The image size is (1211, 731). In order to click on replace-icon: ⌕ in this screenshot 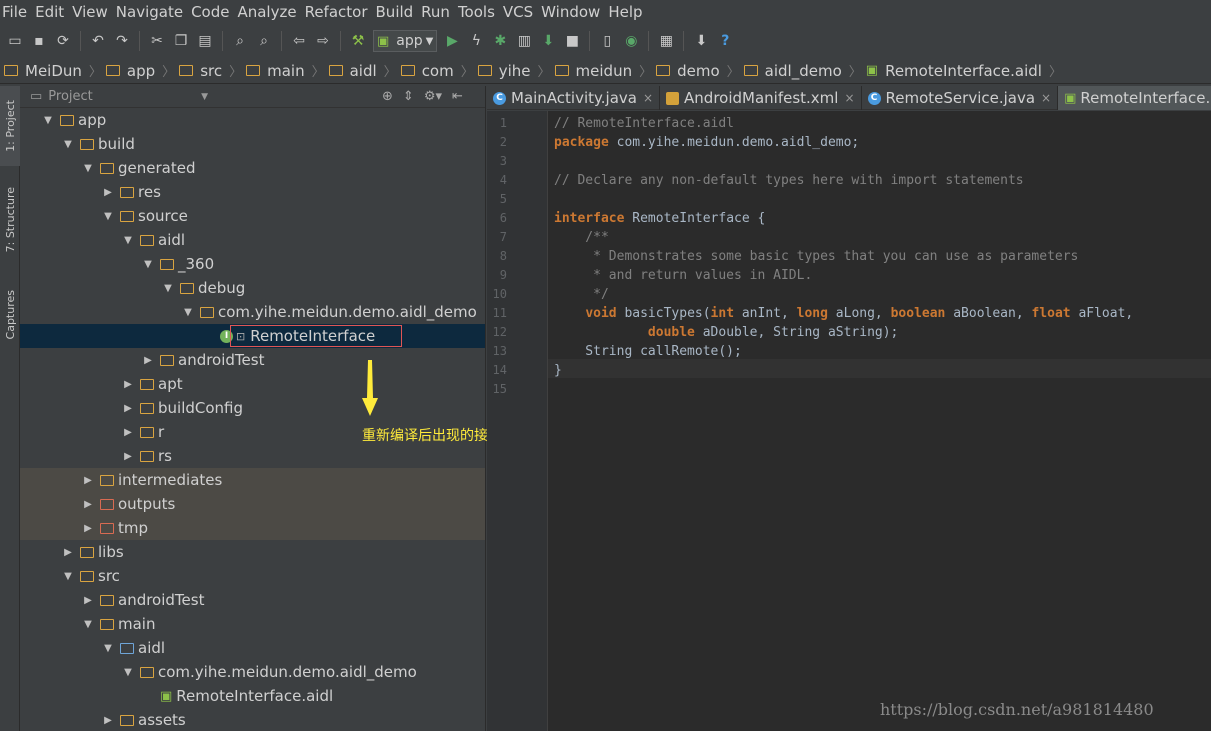, I will do `click(264, 41)`.